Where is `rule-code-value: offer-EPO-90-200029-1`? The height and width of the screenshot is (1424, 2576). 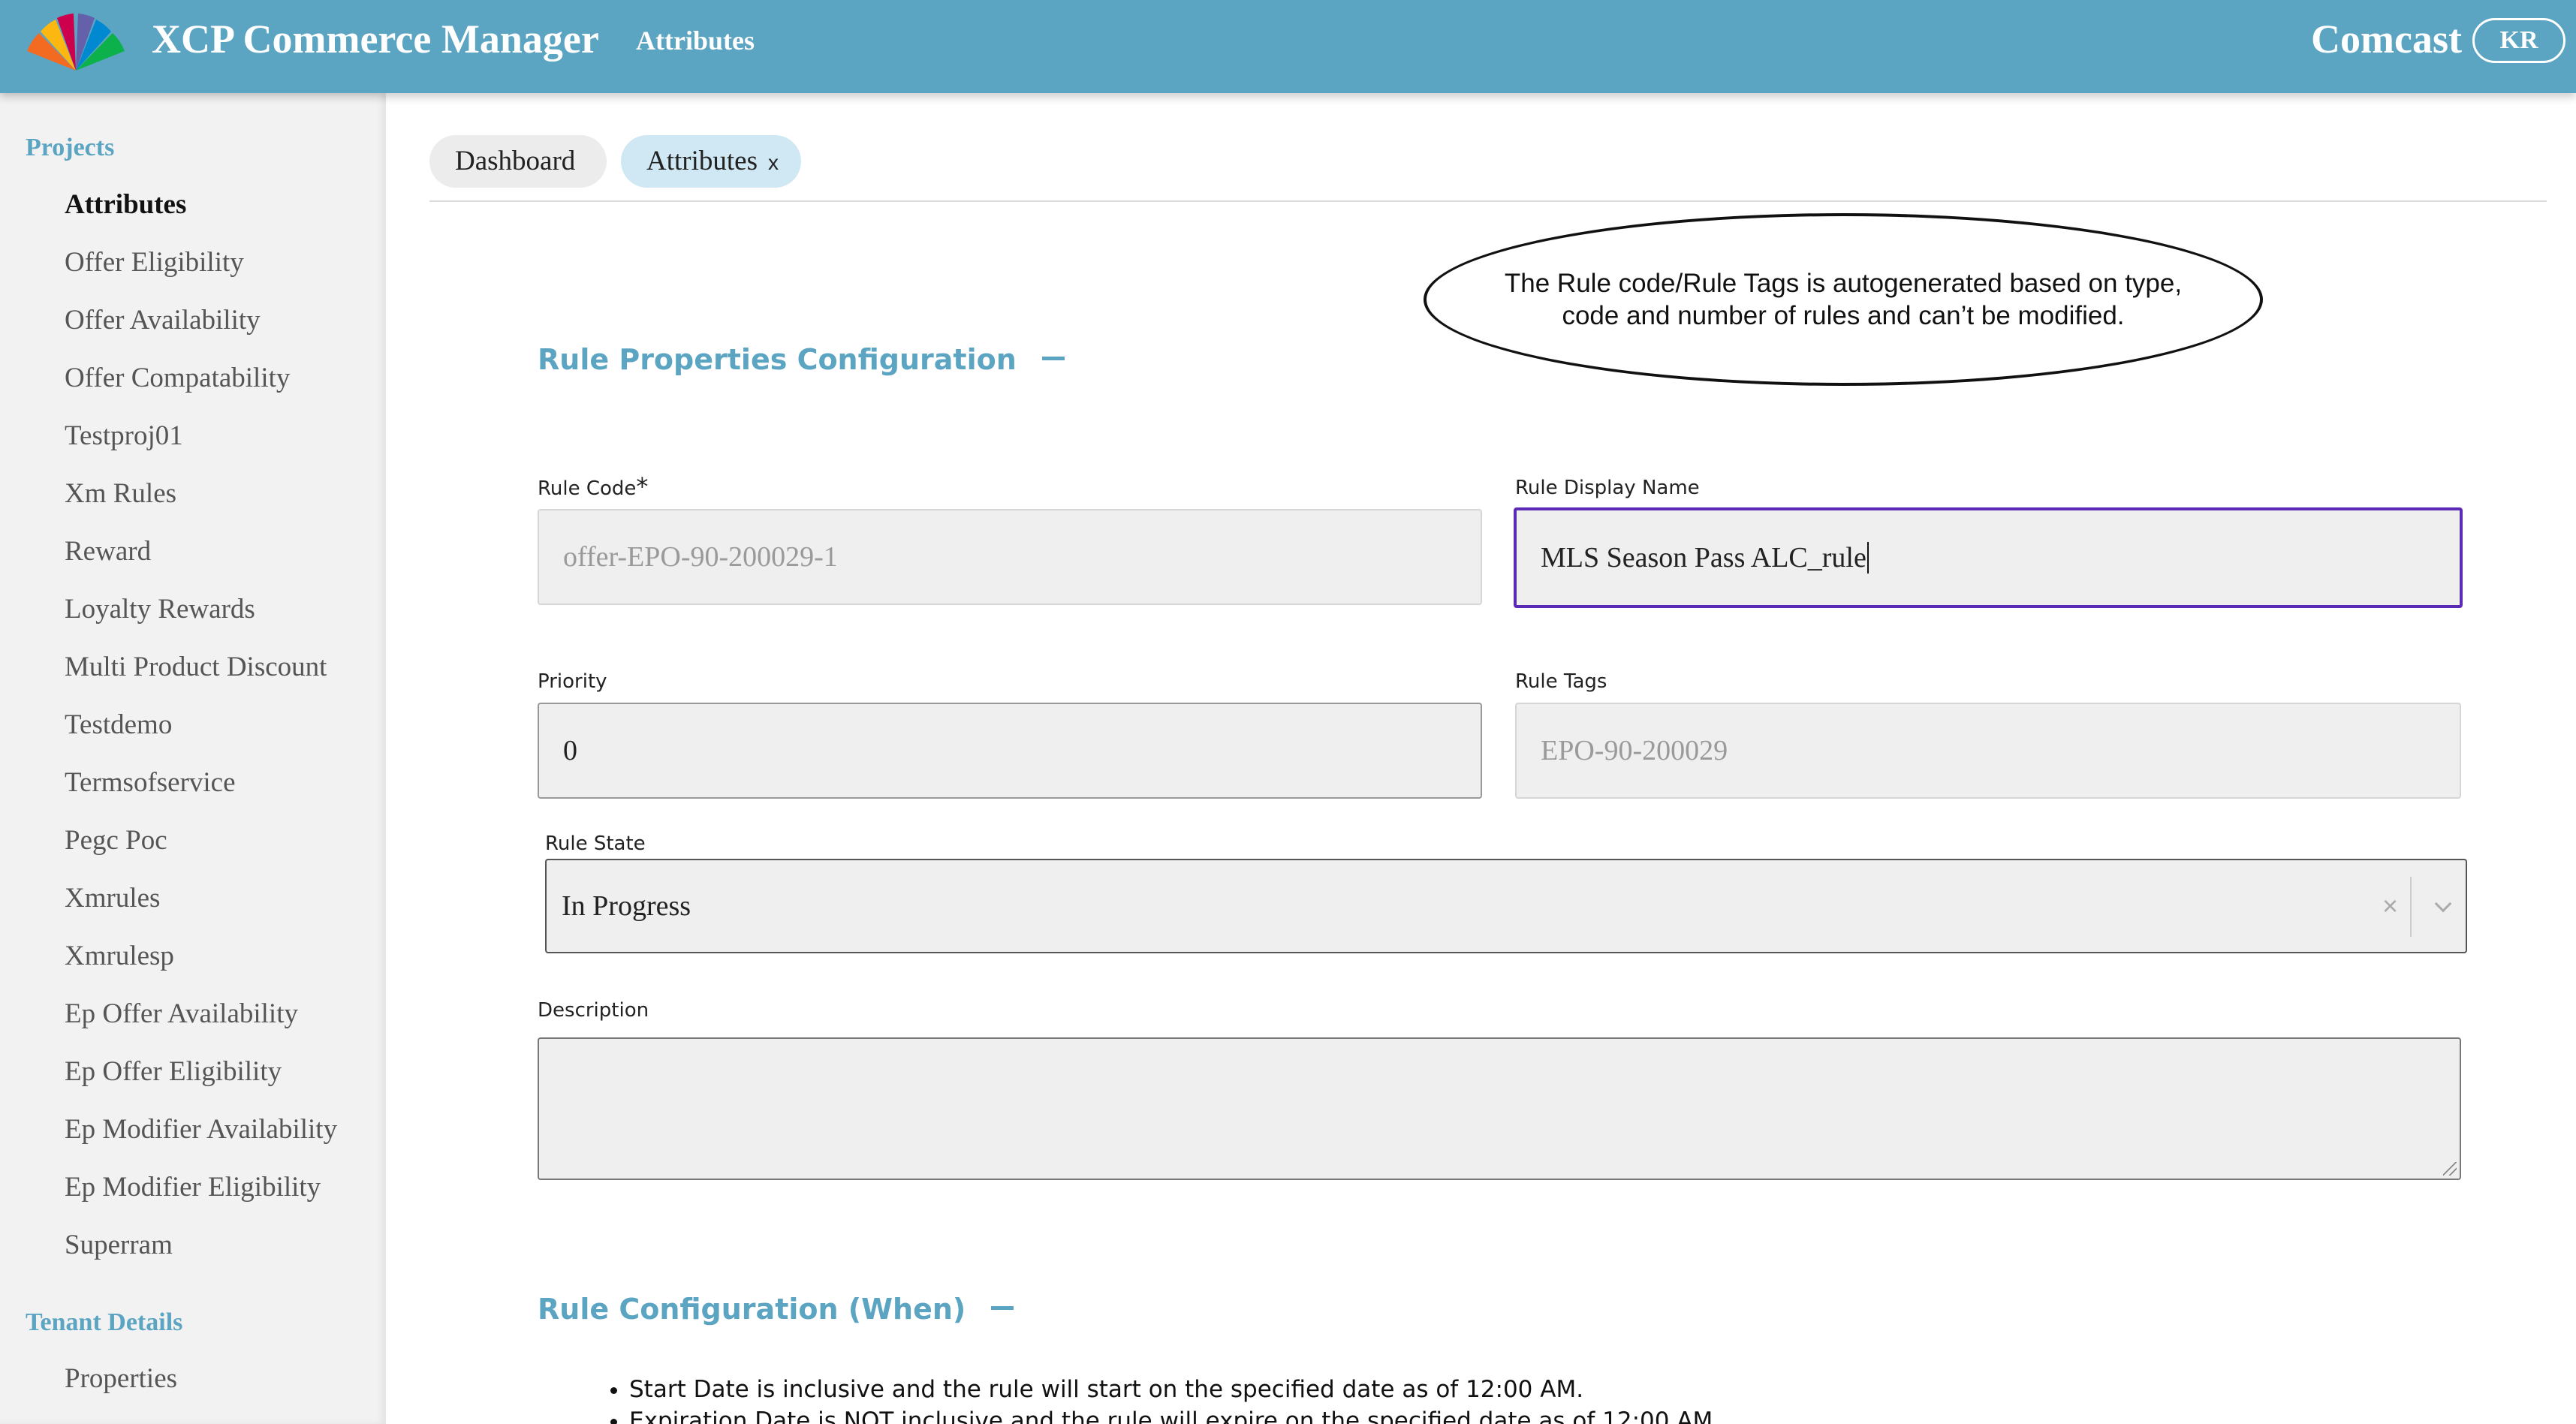
rule-code-value: offer-EPO-90-200029-1 is located at coordinates (700, 557).